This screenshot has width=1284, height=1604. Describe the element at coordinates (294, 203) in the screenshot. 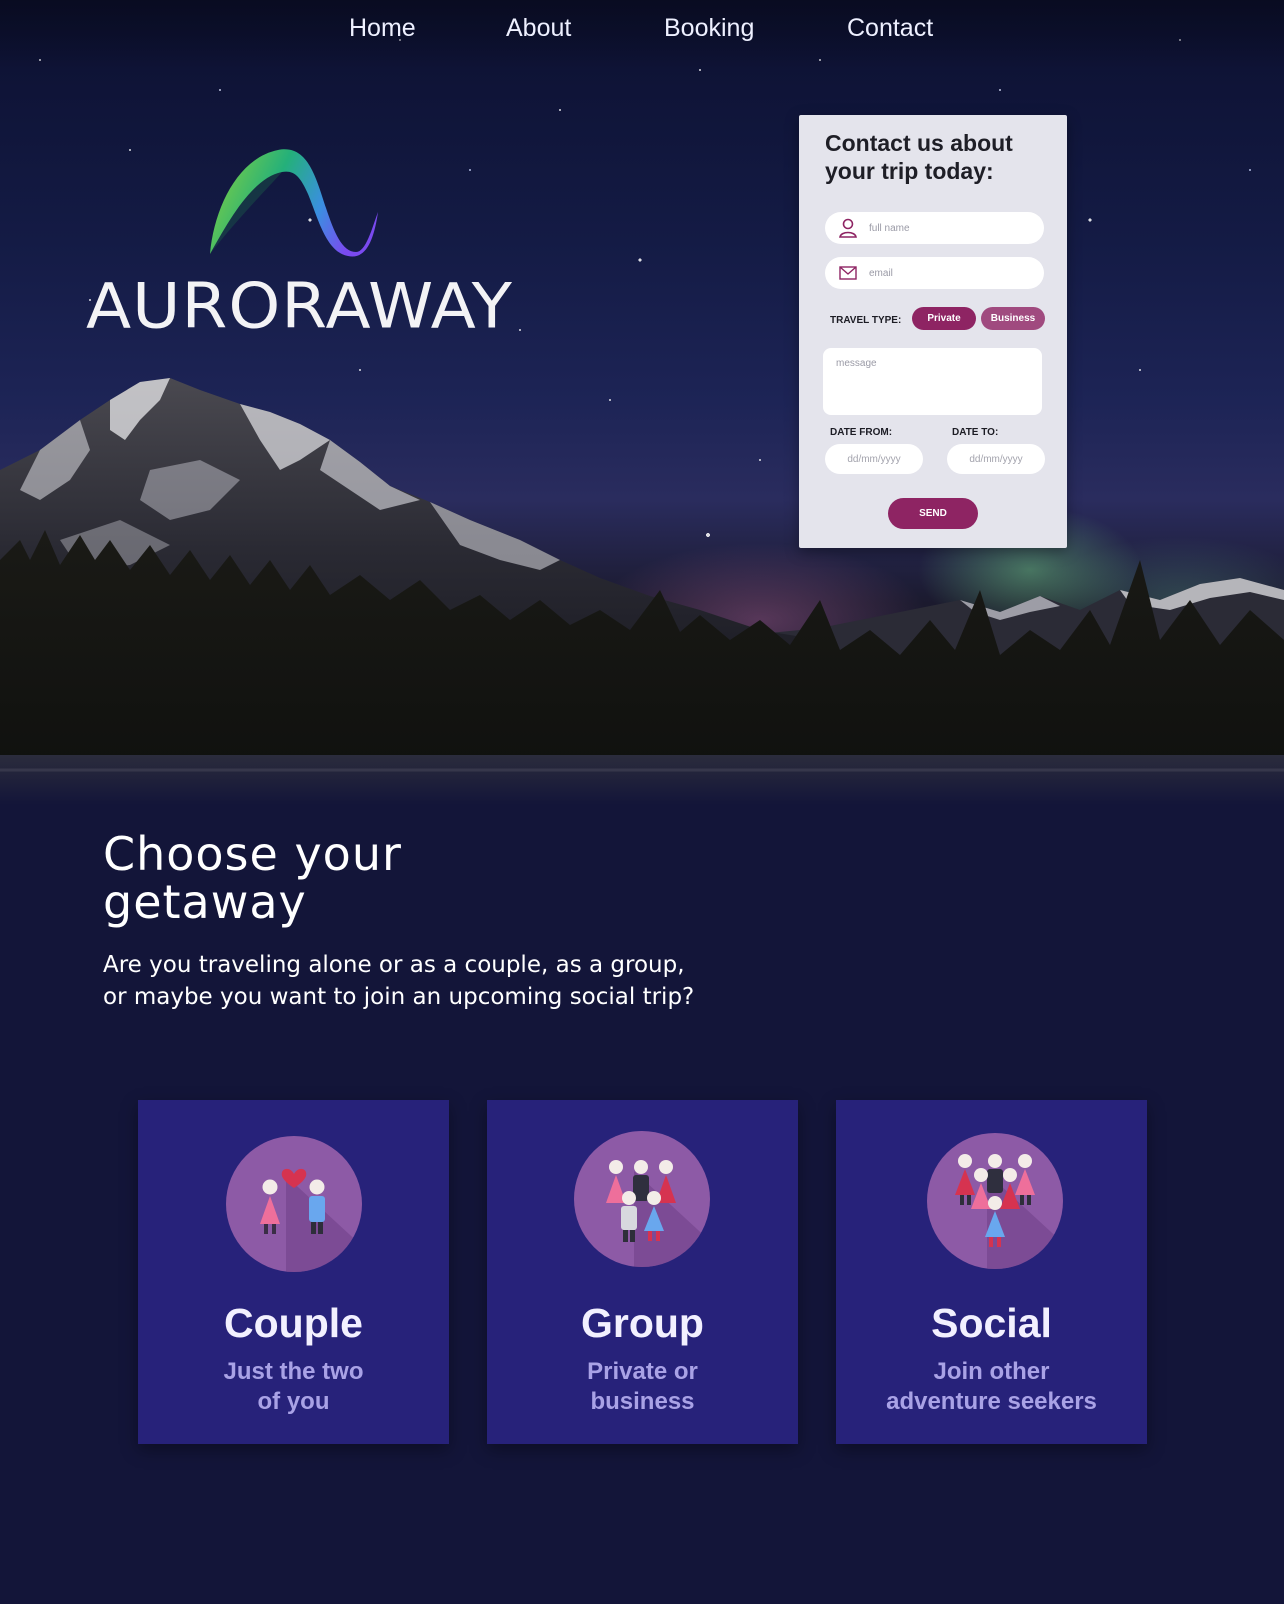

I see `aurora-wave-logo-icon` at that location.